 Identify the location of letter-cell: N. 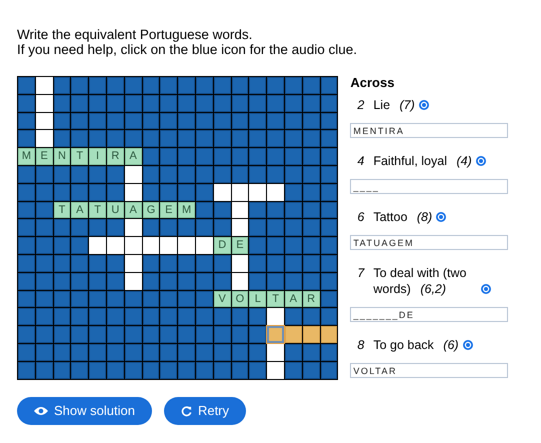
(62, 156).